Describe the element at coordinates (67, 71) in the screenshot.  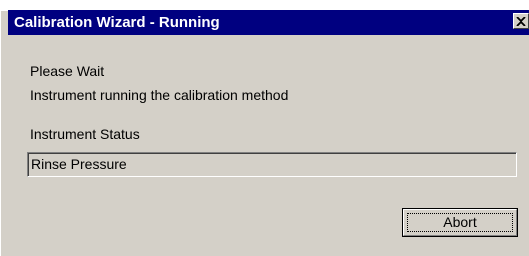
I see `wait-message: Please Wait` at that location.